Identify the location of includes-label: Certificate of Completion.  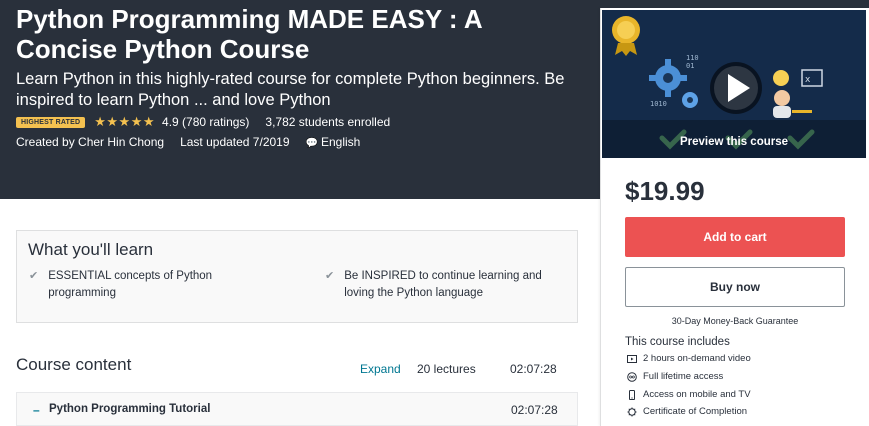
(695, 411).